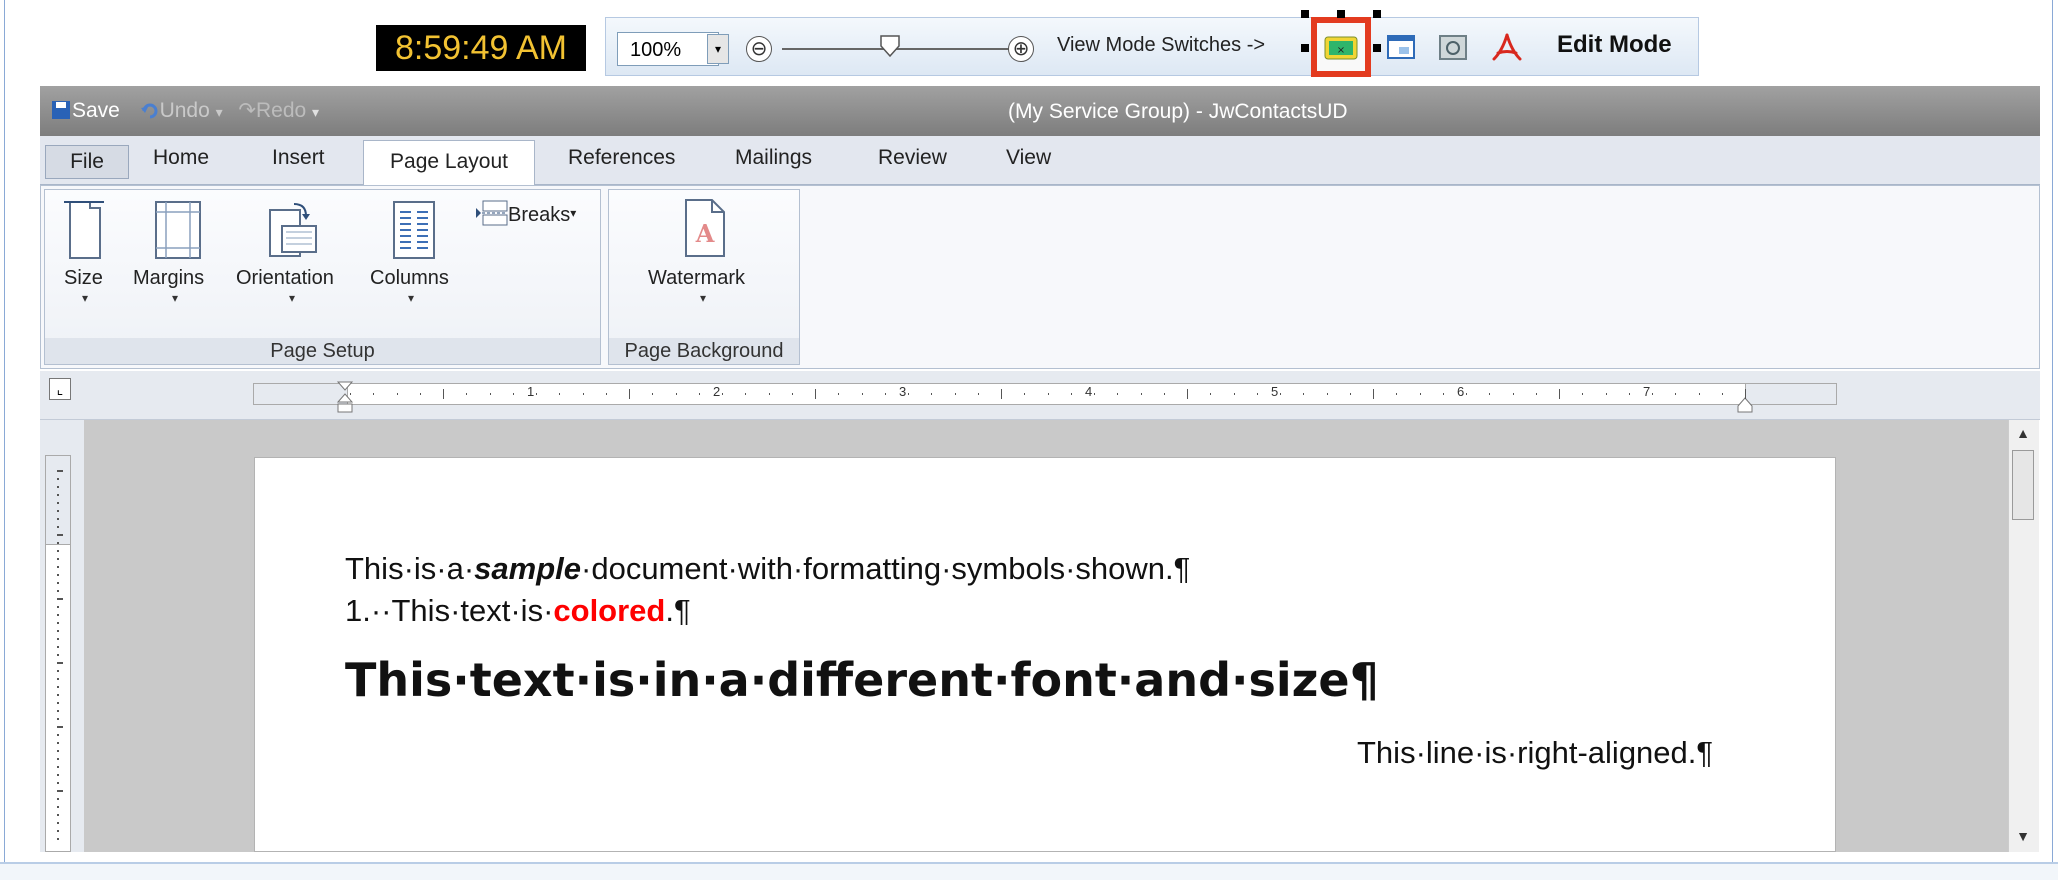  I want to click on margins-icon, so click(178, 230).